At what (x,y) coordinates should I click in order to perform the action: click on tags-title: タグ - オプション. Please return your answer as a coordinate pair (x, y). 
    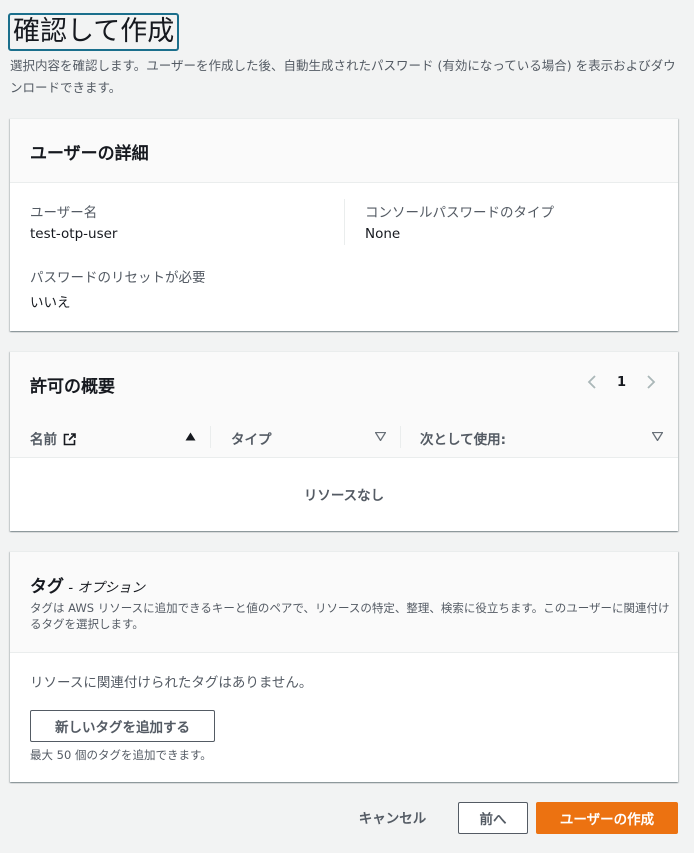
    Looking at the image, I should click on (87, 584).